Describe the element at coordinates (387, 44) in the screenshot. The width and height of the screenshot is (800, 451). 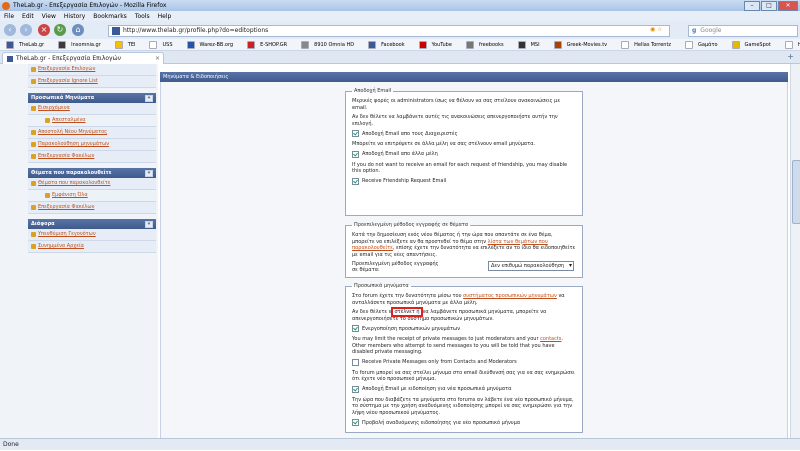
I see `bookmark-item: Facebook` at that location.